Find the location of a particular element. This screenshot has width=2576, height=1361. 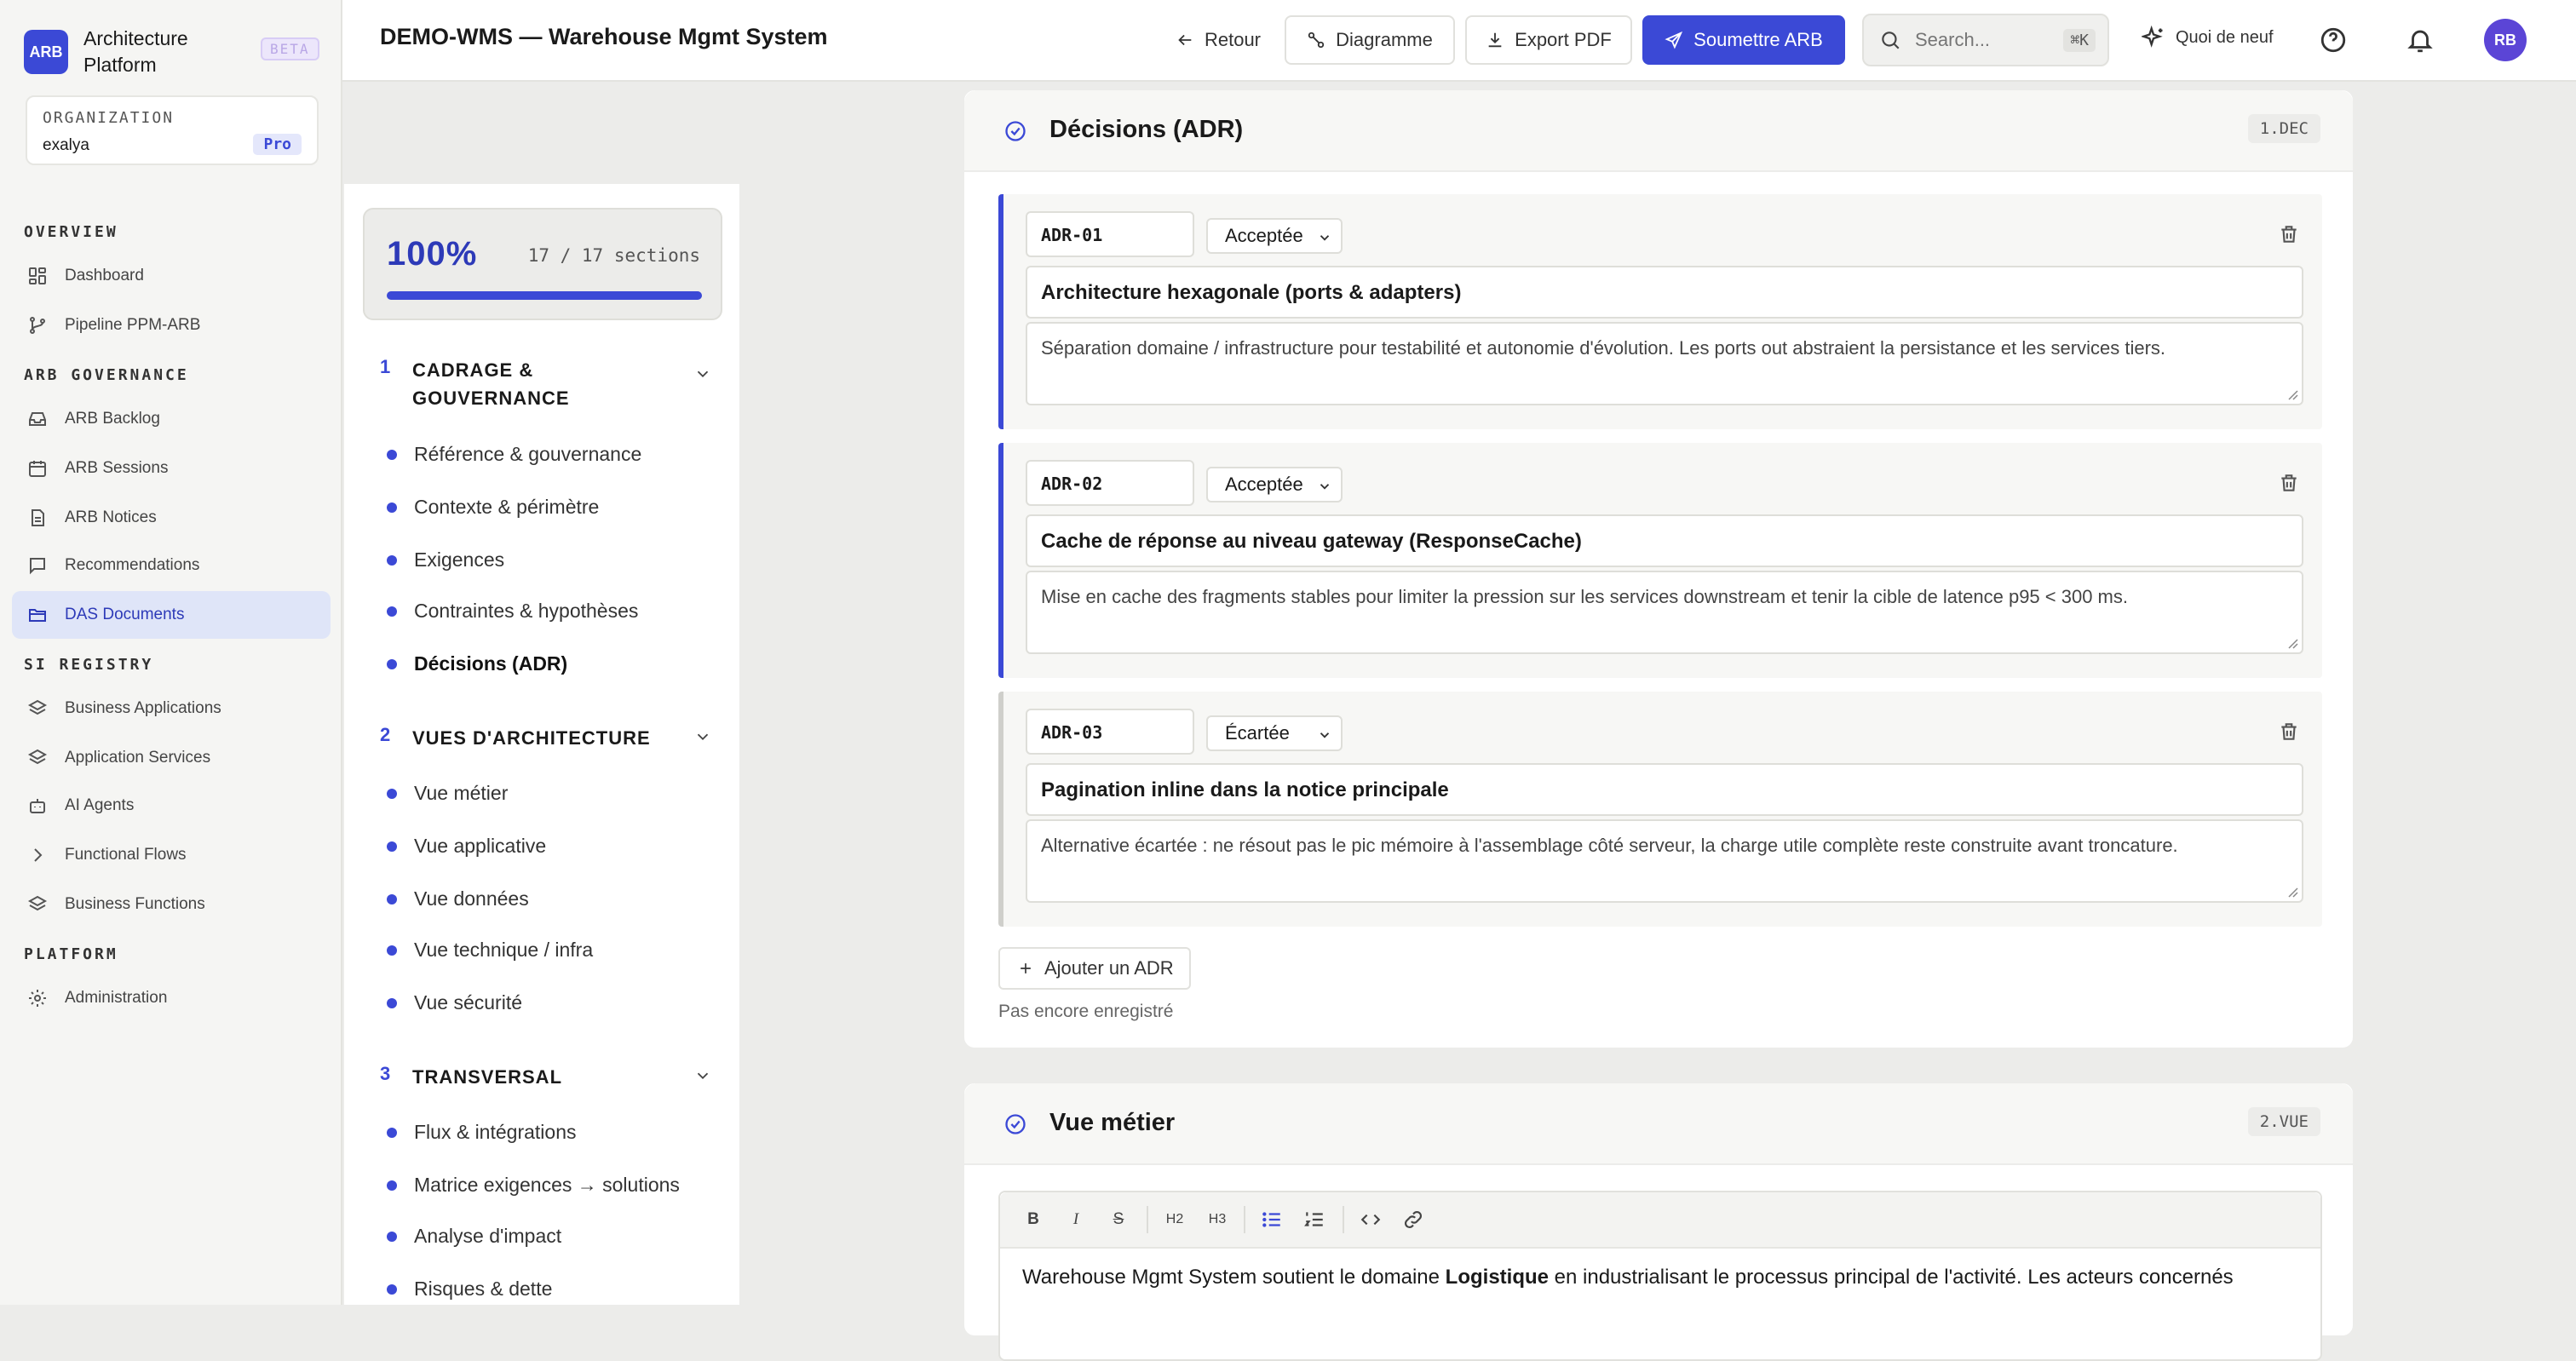

section-code: 2.VUE is located at coordinates (2284, 1121).